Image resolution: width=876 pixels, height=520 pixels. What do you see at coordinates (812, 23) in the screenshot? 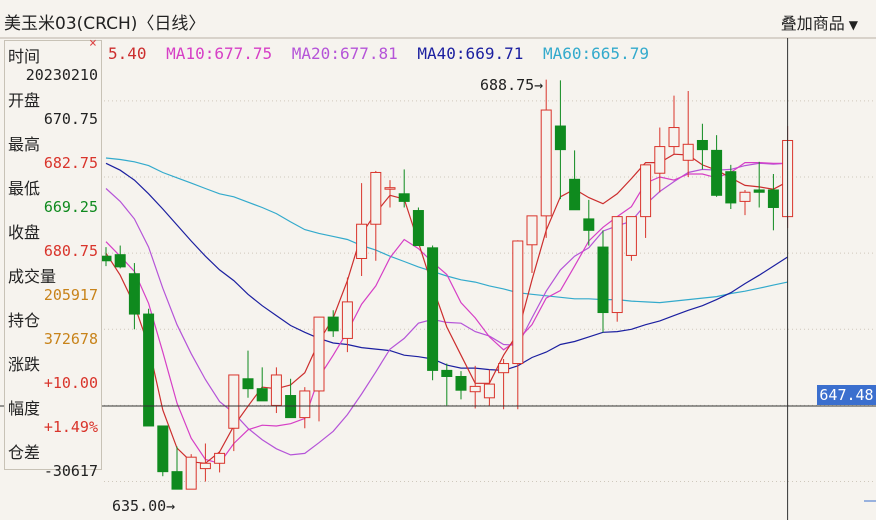
I see `overlay-label: 叠加商品` at bounding box center [812, 23].